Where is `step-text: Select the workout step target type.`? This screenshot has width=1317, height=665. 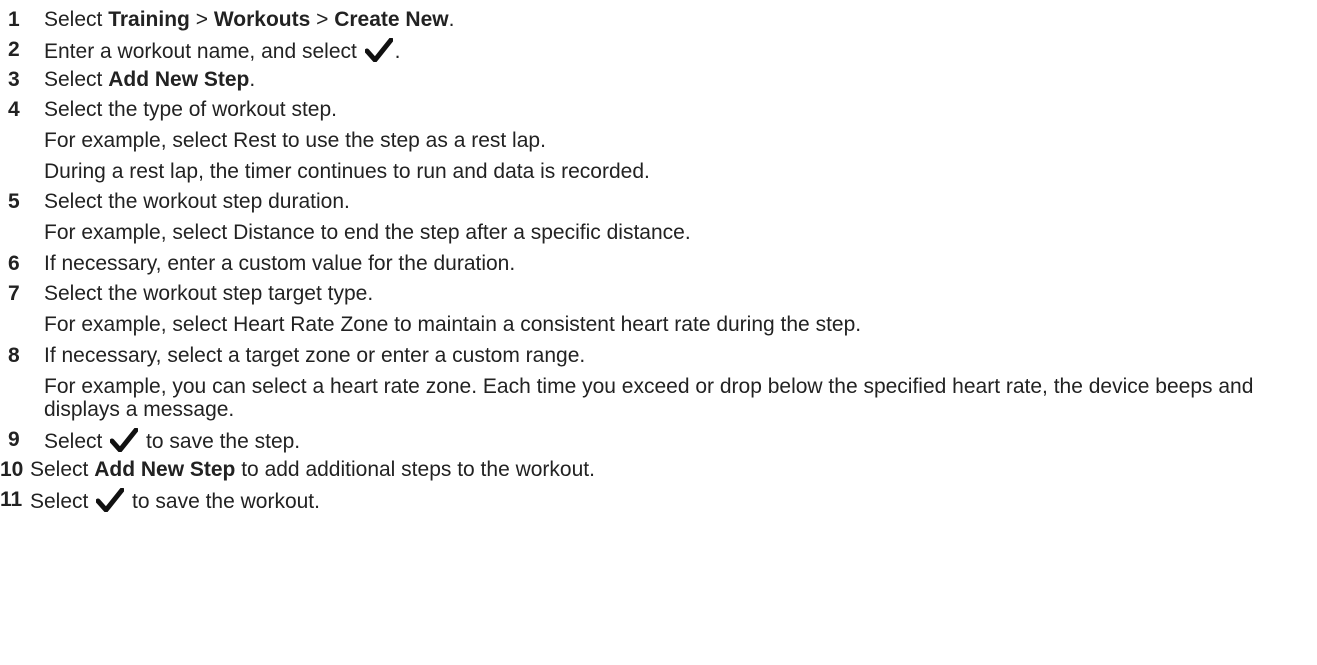
step-text: Select the workout step target type. is located at coordinates (209, 293).